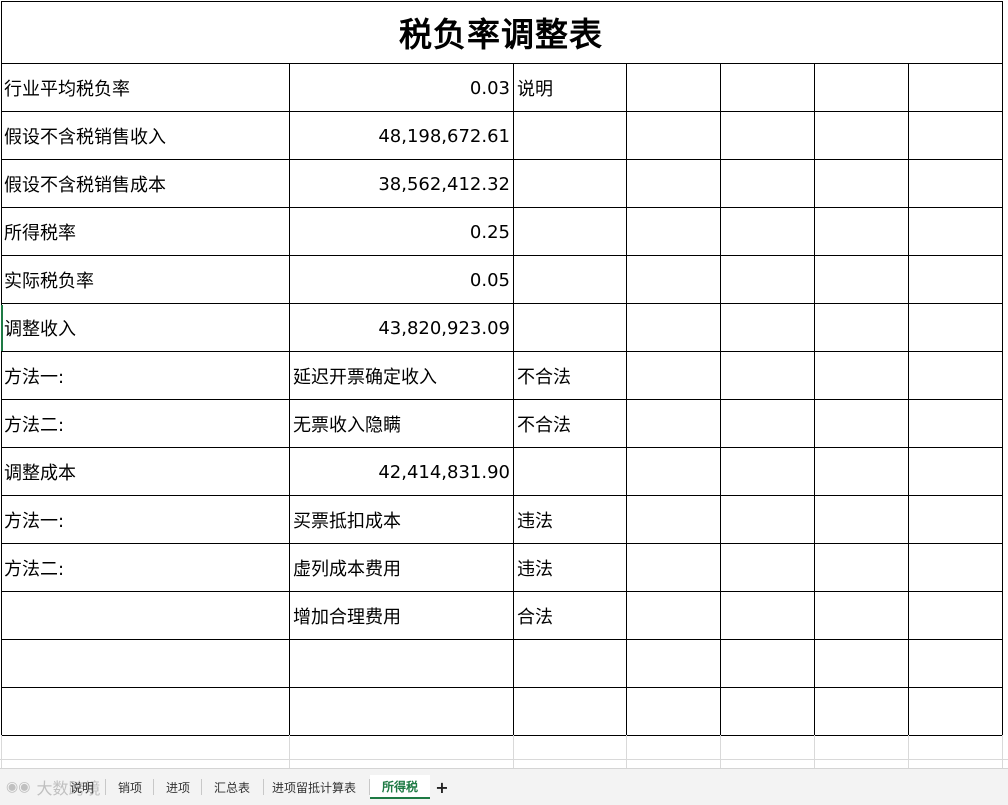 The width and height of the screenshot is (1008, 805). Describe the element at coordinates (571, 88) in the screenshot. I see `cell-note: 说明` at that location.